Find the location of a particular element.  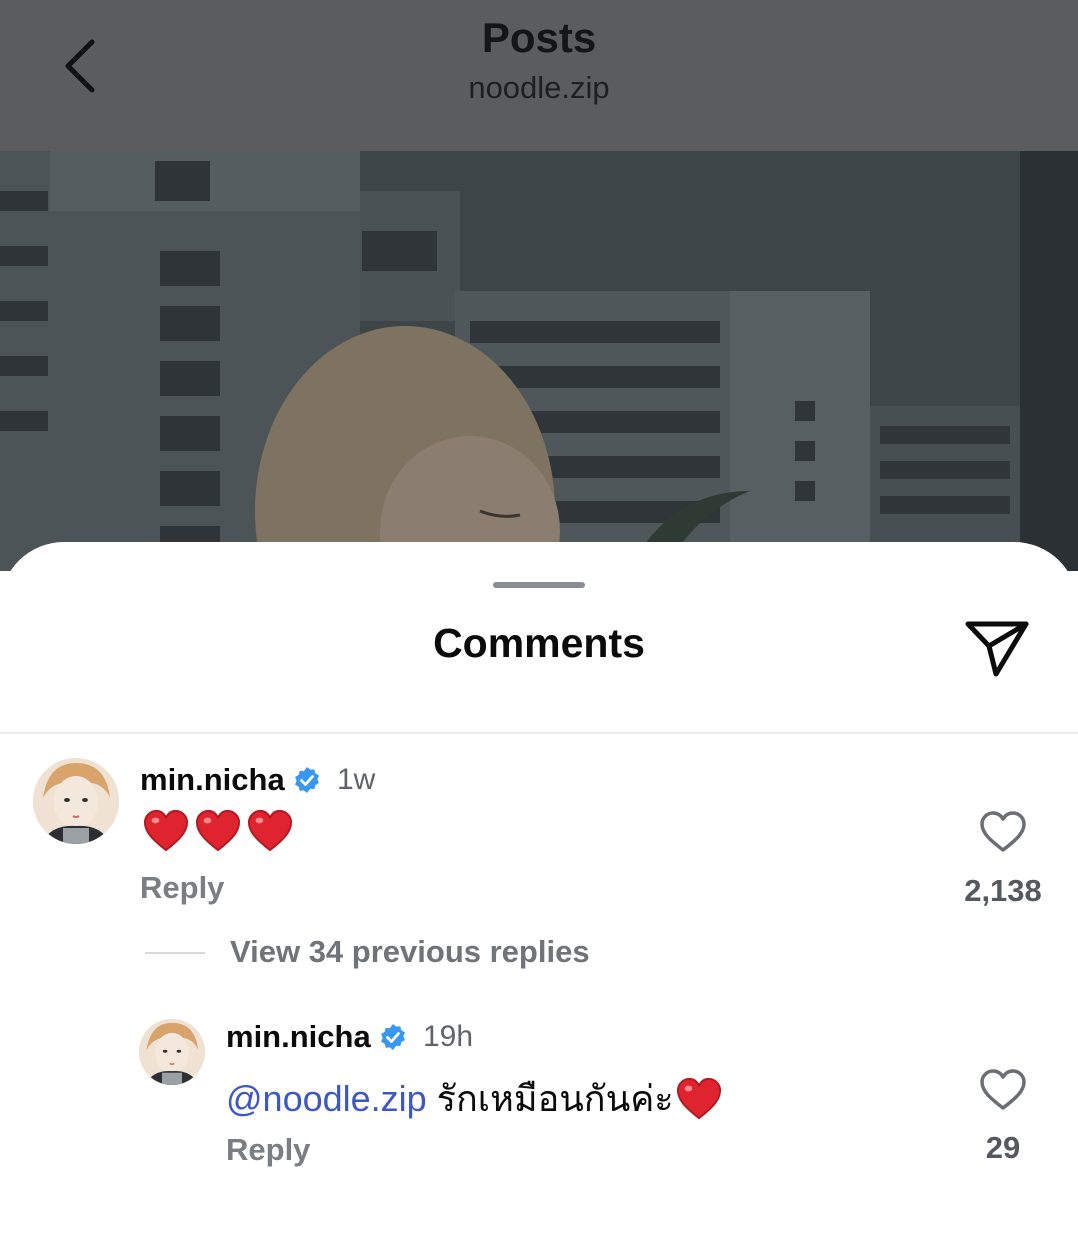

reply-username: min.nicha is located at coordinates (316, 1037).